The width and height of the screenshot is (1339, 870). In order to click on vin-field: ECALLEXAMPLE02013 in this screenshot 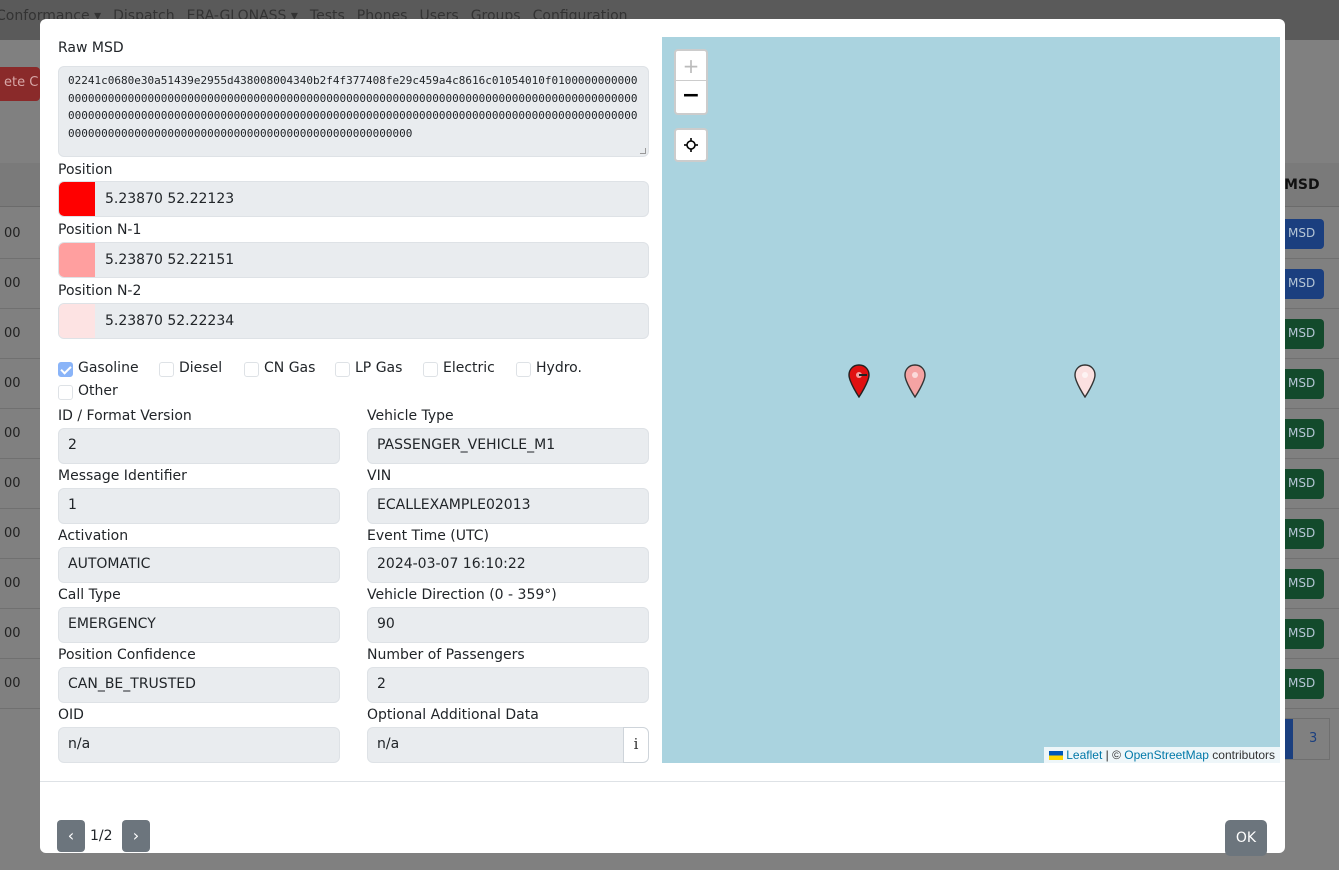, I will do `click(508, 506)`.